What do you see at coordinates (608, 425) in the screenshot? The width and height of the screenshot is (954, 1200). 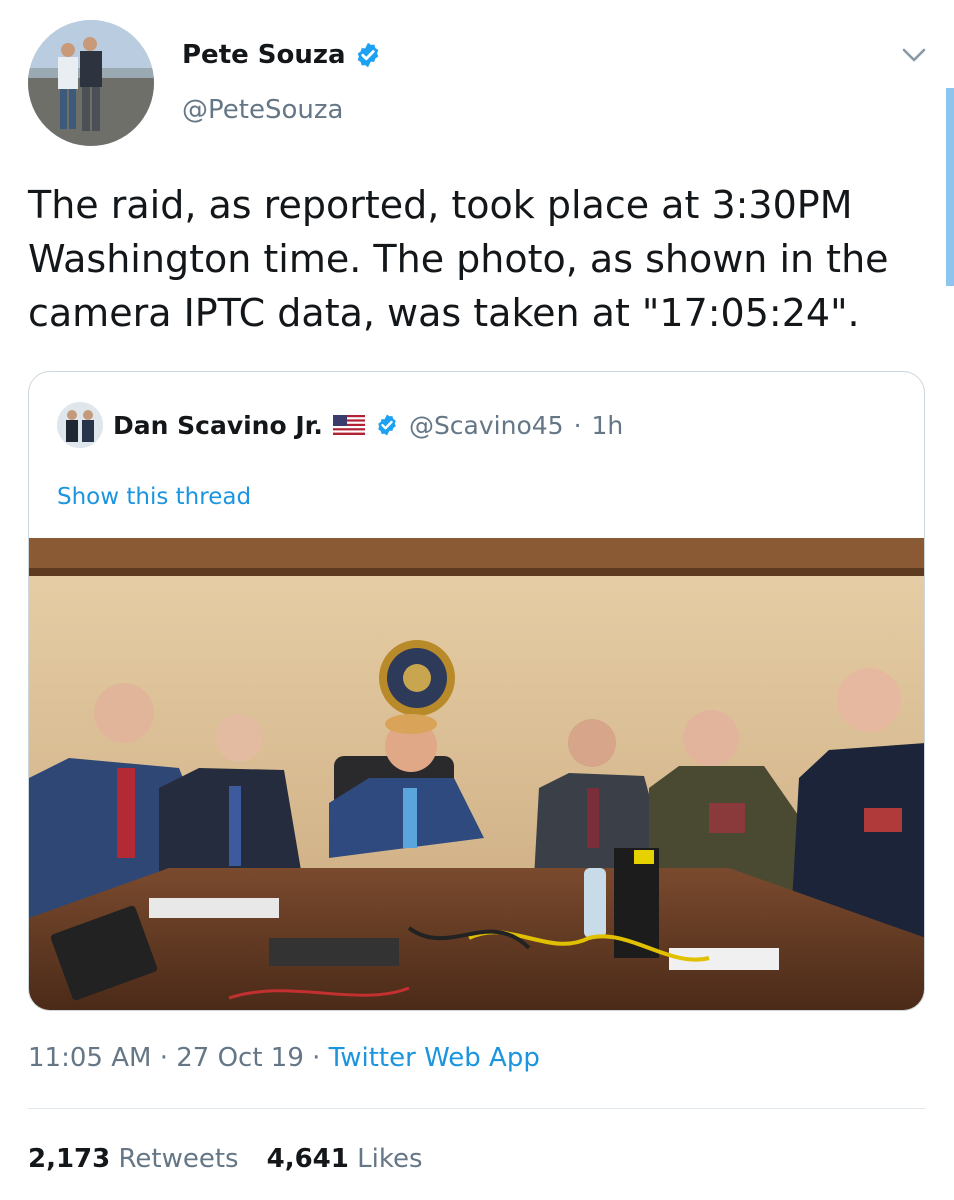 I see `quoted-time: 1h` at bounding box center [608, 425].